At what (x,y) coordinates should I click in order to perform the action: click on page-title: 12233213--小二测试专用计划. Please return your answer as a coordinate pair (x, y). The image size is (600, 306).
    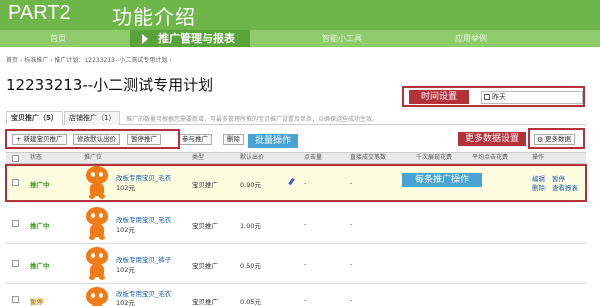
    Looking at the image, I should click on (110, 85).